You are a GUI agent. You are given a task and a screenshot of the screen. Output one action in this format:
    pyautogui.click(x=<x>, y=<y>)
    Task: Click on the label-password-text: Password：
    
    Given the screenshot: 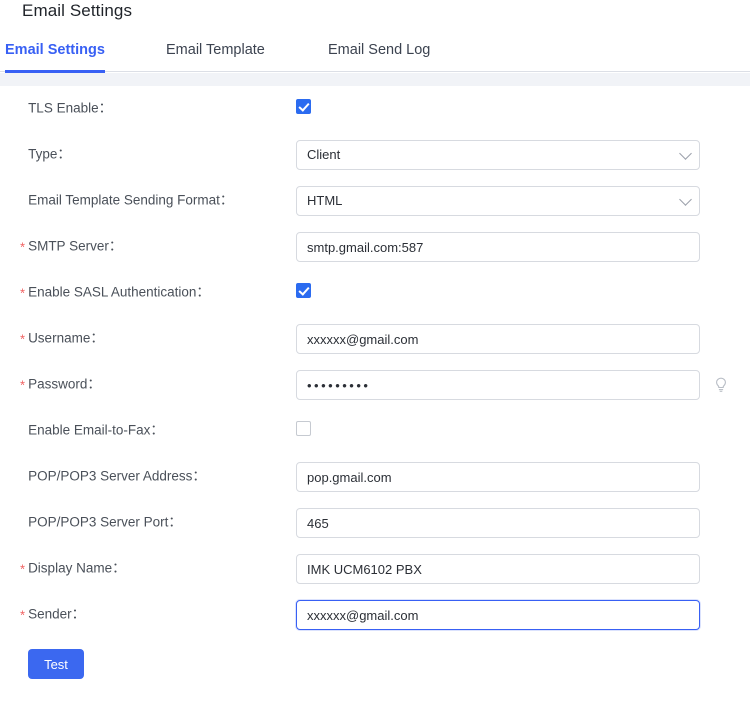 What is the action you would take?
    pyautogui.click(x=64, y=384)
    